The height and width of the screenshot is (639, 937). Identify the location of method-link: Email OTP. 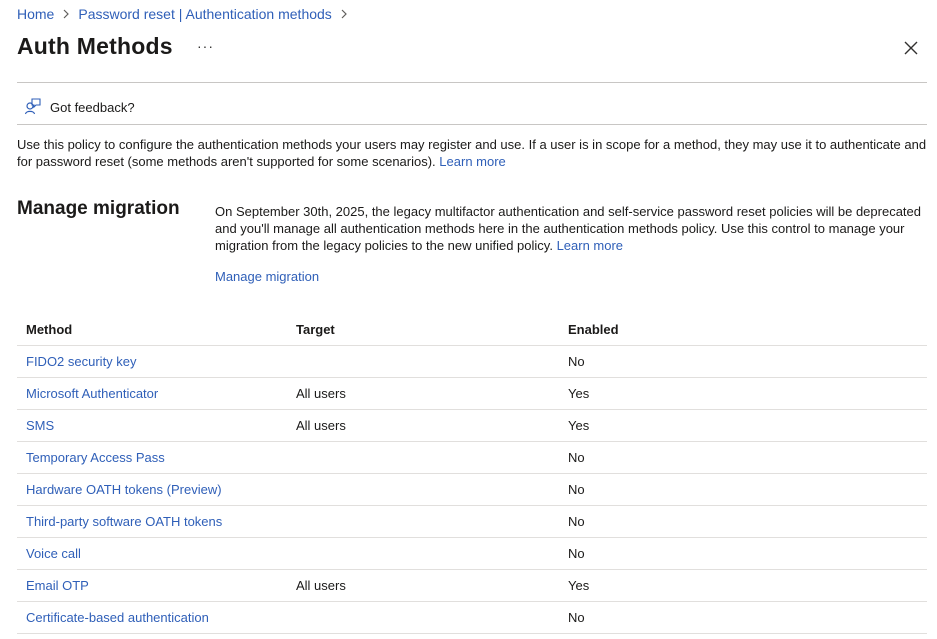
(57, 585).